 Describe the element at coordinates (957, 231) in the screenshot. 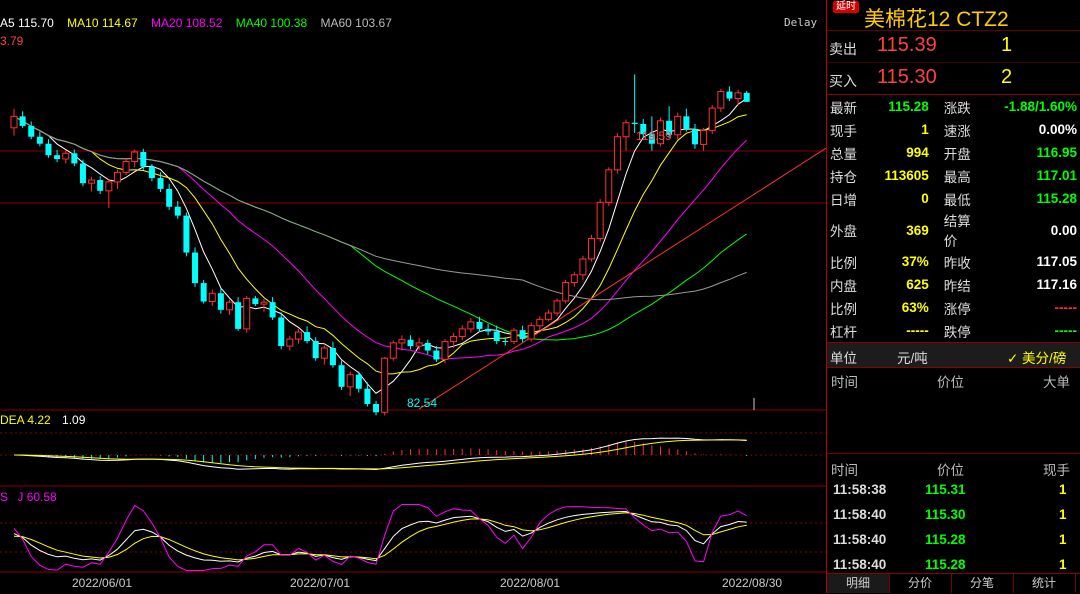

I see `stat-label: 结算价` at that location.